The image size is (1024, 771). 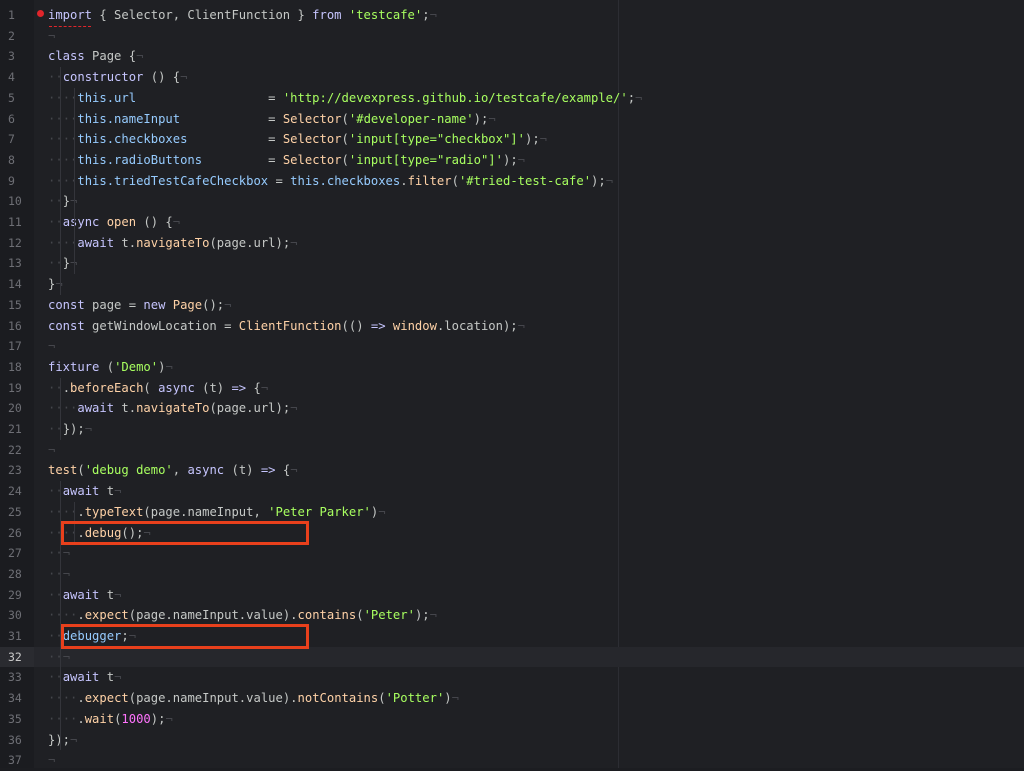 I want to click on code-line: 36});¬, so click(x=512, y=740).